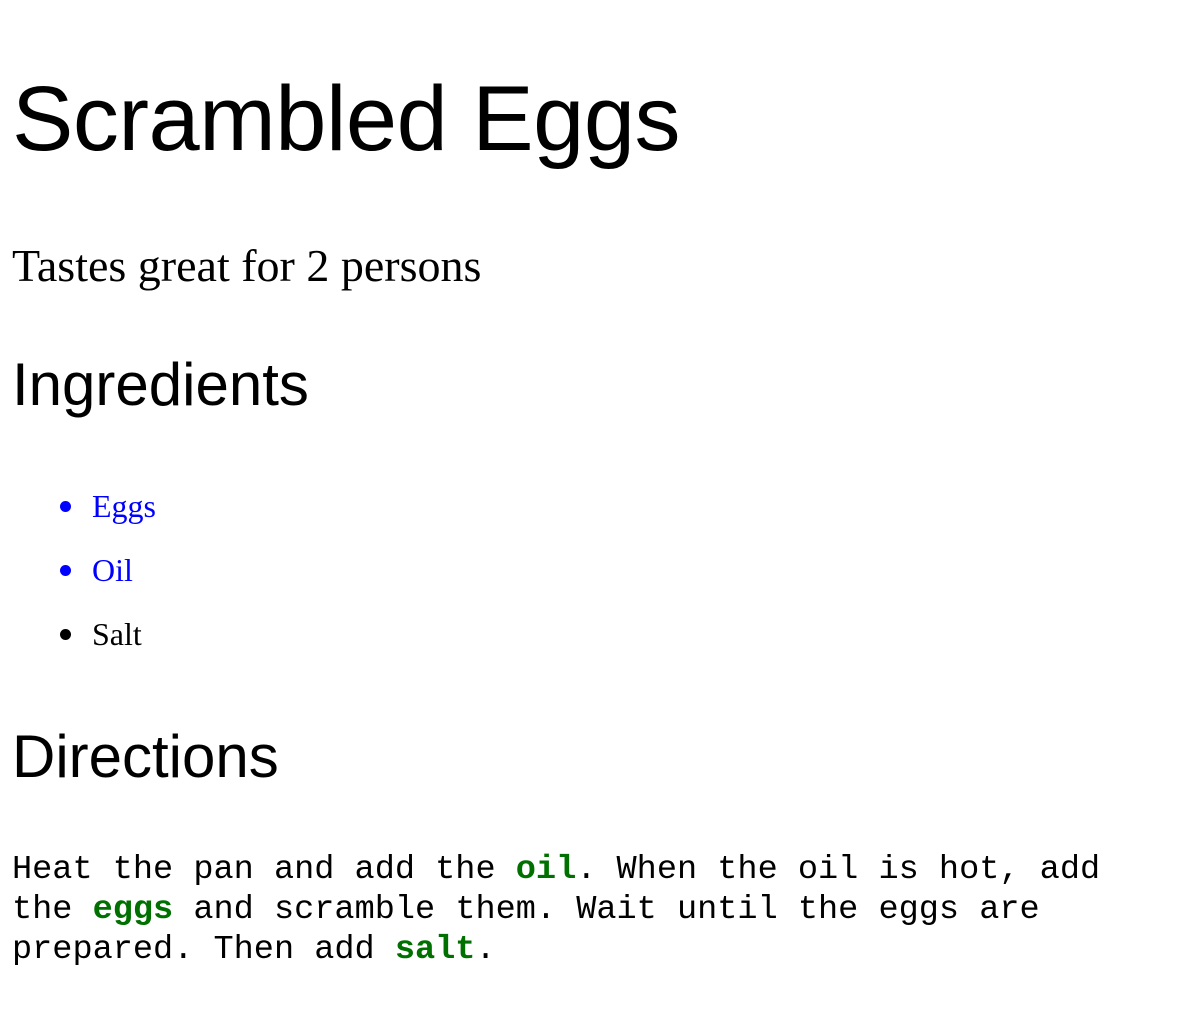  What do you see at coordinates (203, 950) in the screenshot?
I see `directions-text-segment: prepared. Then add` at bounding box center [203, 950].